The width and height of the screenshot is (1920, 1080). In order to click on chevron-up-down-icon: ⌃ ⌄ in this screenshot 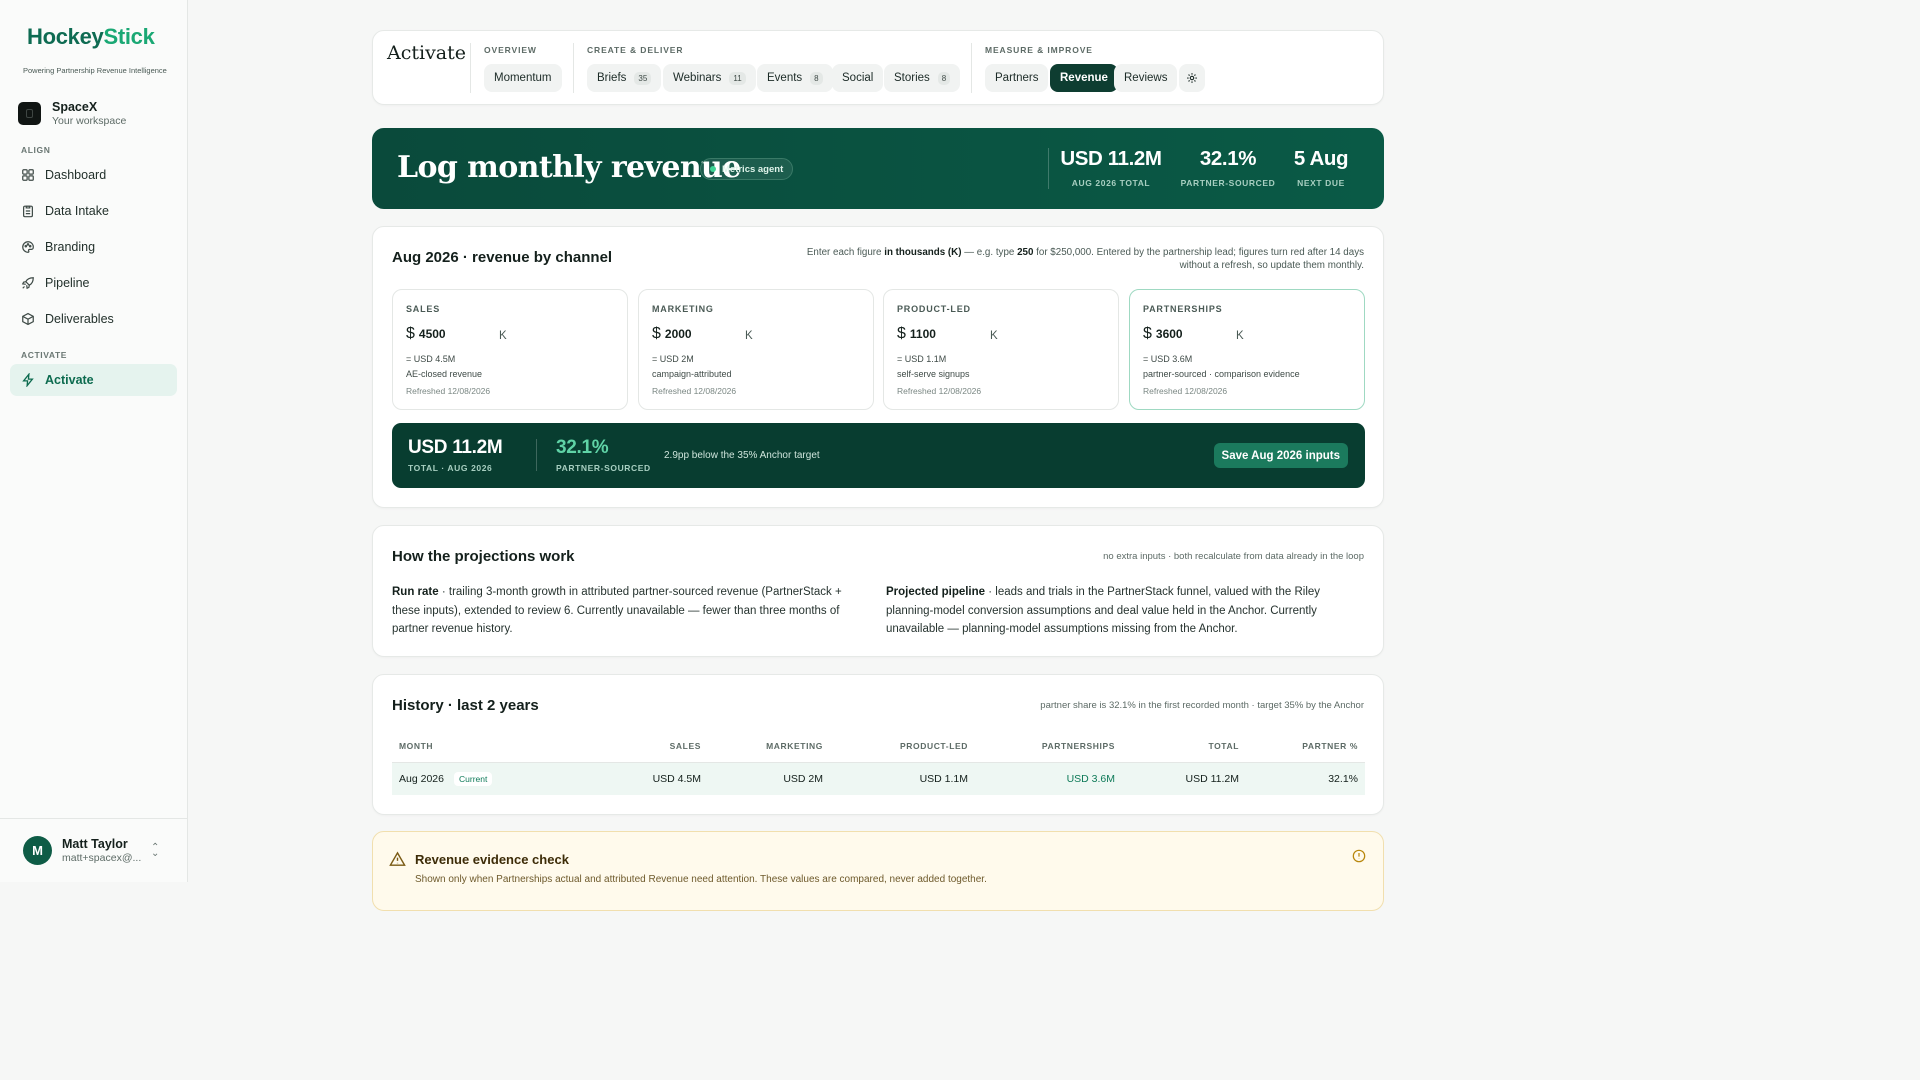, I will do `click(155, 851)`.